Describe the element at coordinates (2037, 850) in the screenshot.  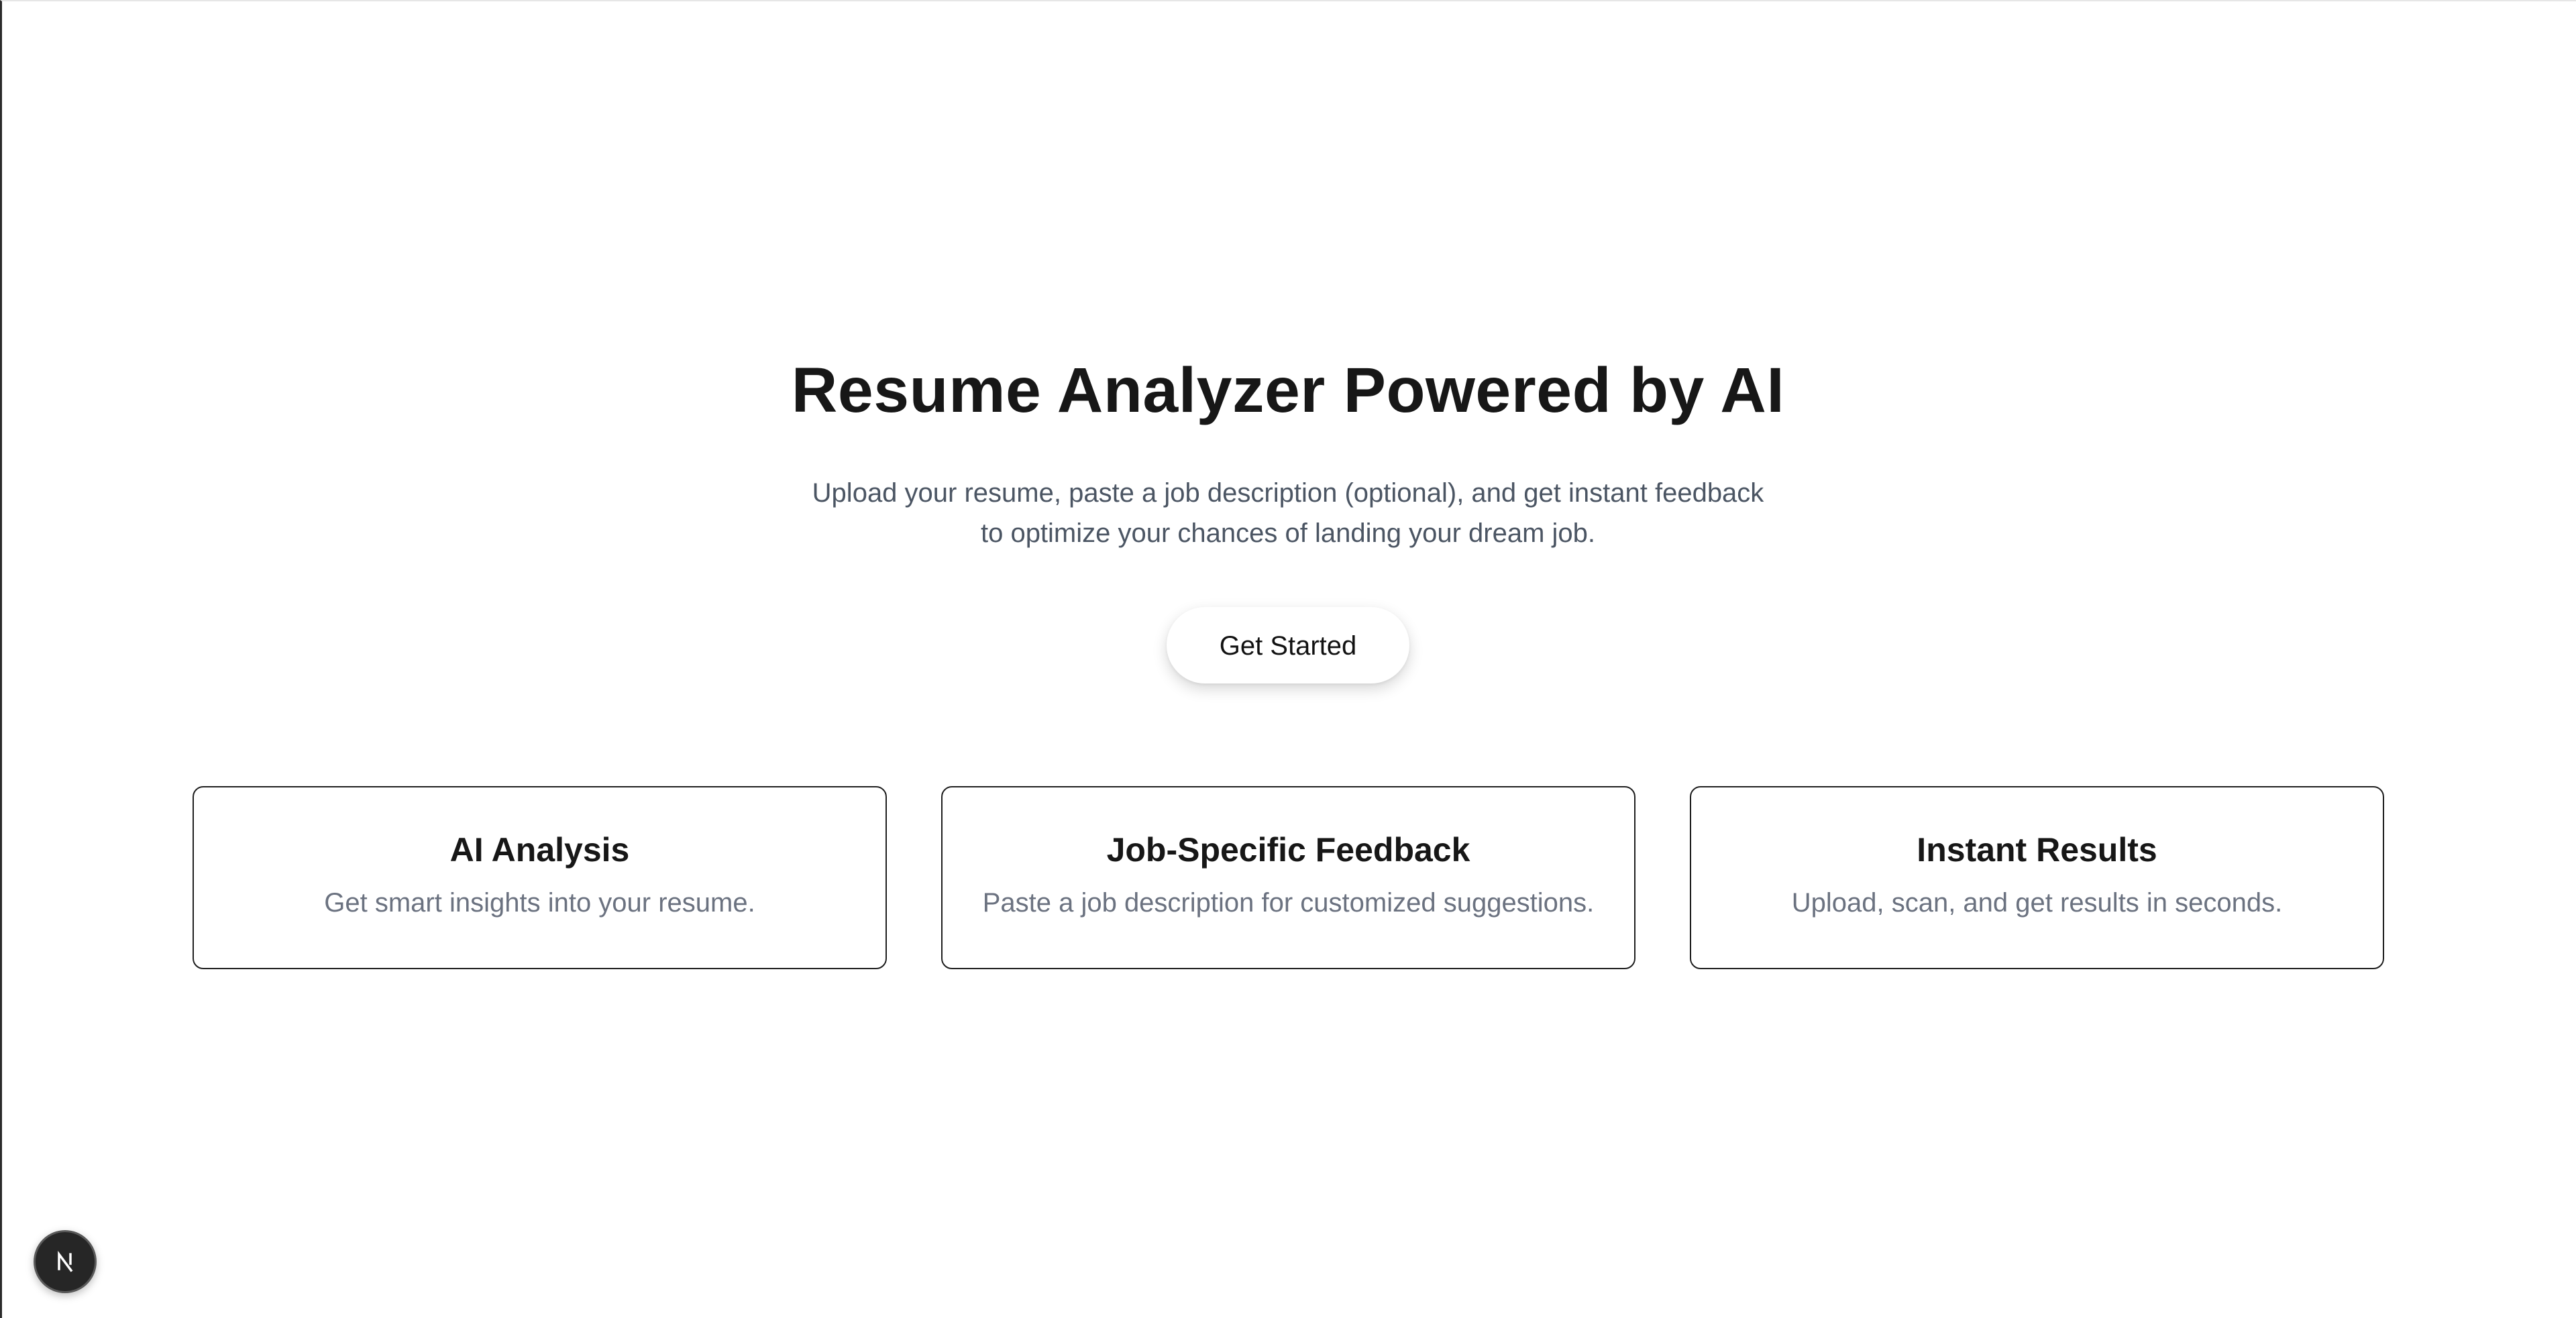
I see `feature-title: Instant Results` at that location.